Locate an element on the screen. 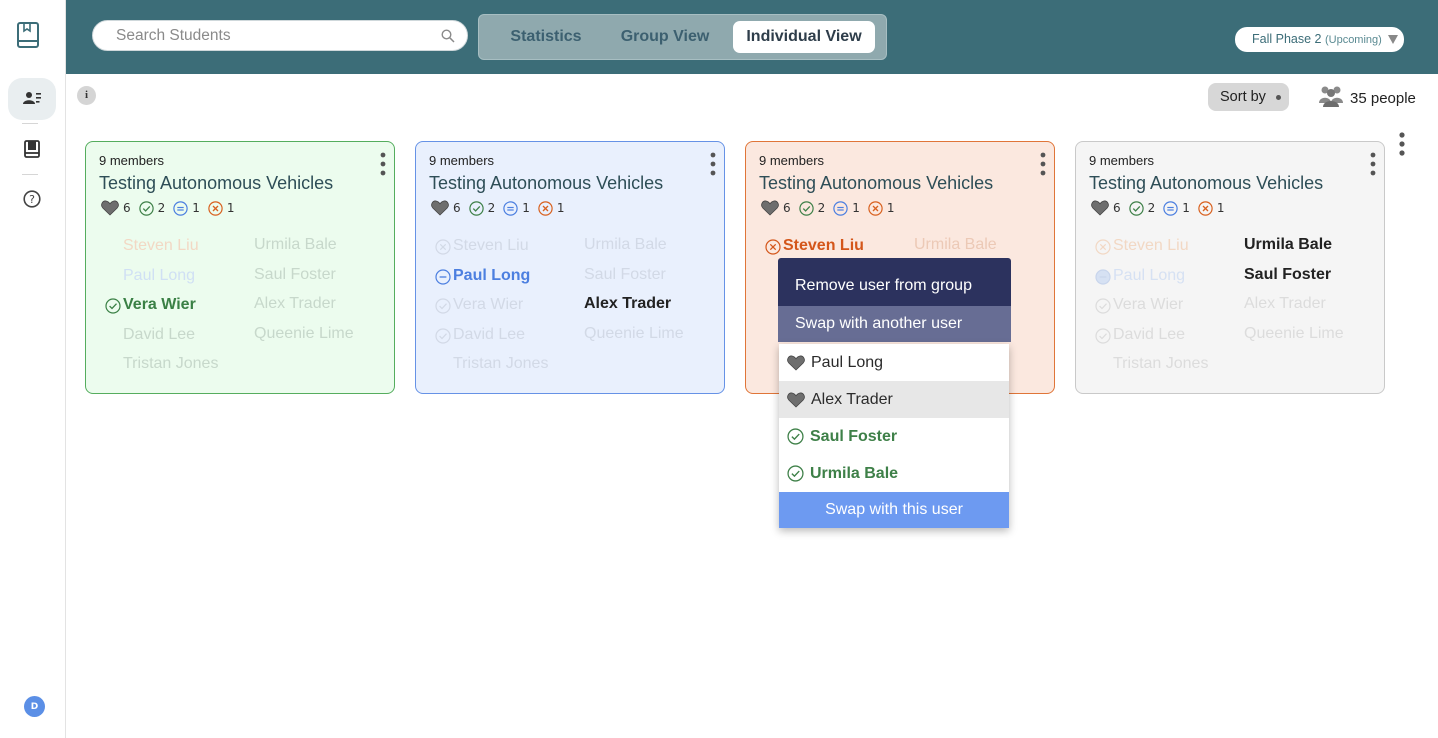 This screenshot has height=738, width=1438. nav-library is located at coordinates (32, 151).